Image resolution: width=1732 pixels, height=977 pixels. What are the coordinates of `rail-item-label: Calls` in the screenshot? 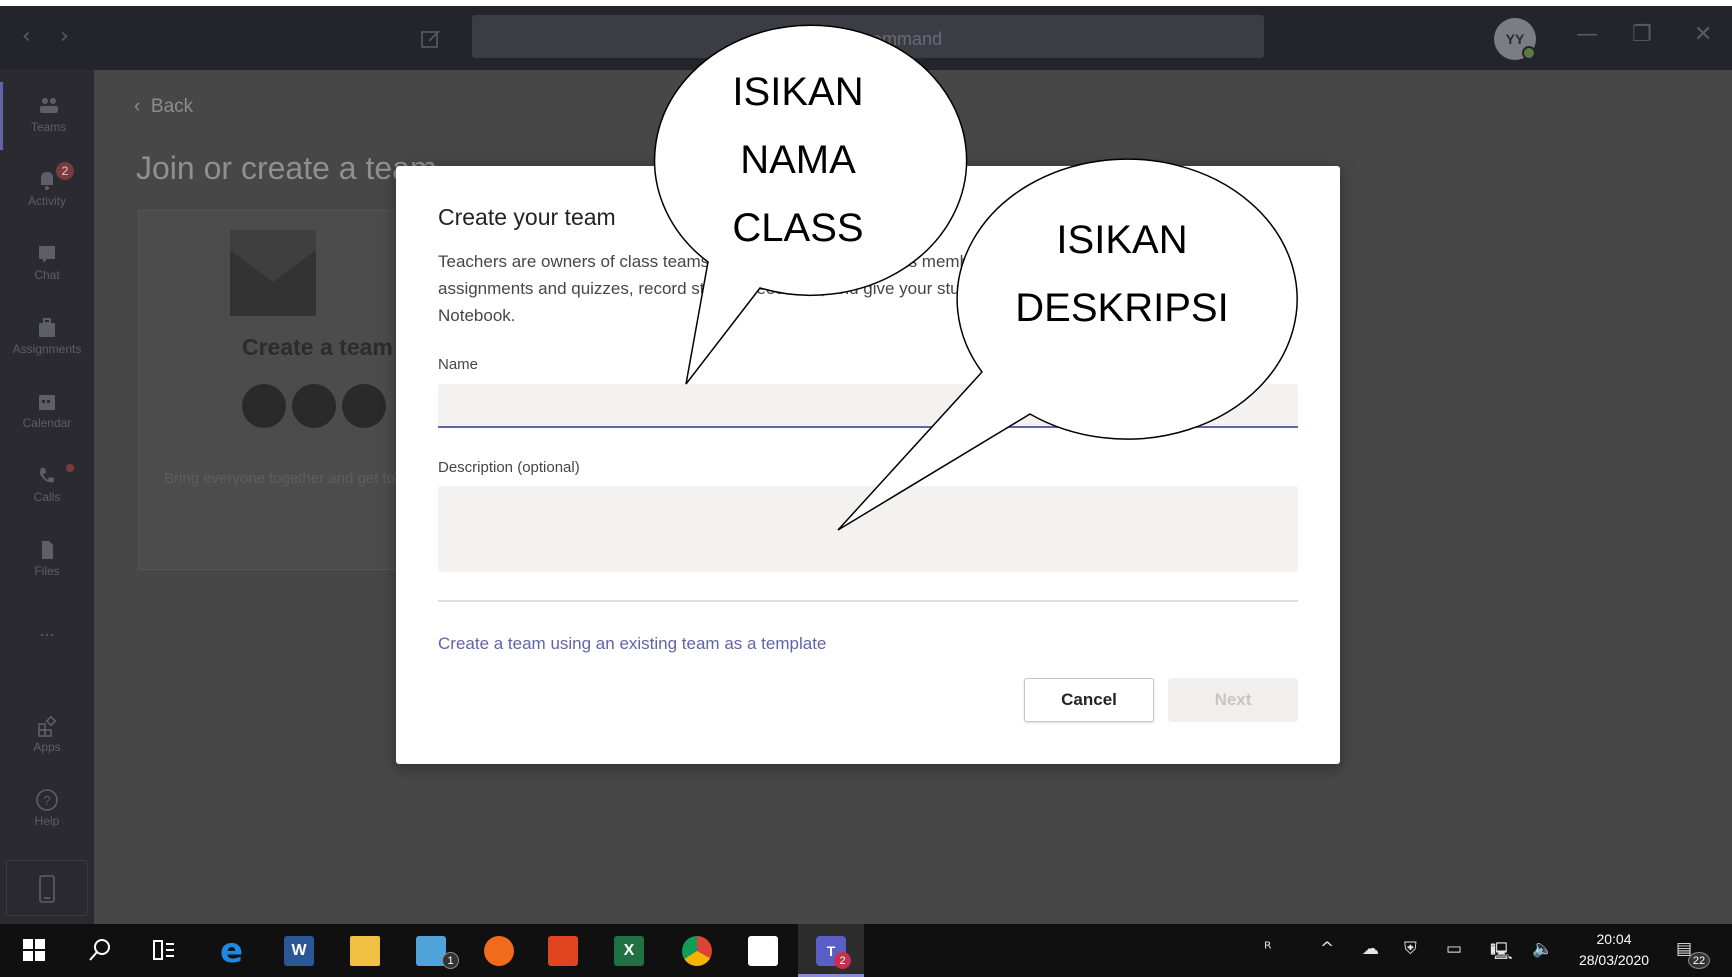 It's located at (47, 497).